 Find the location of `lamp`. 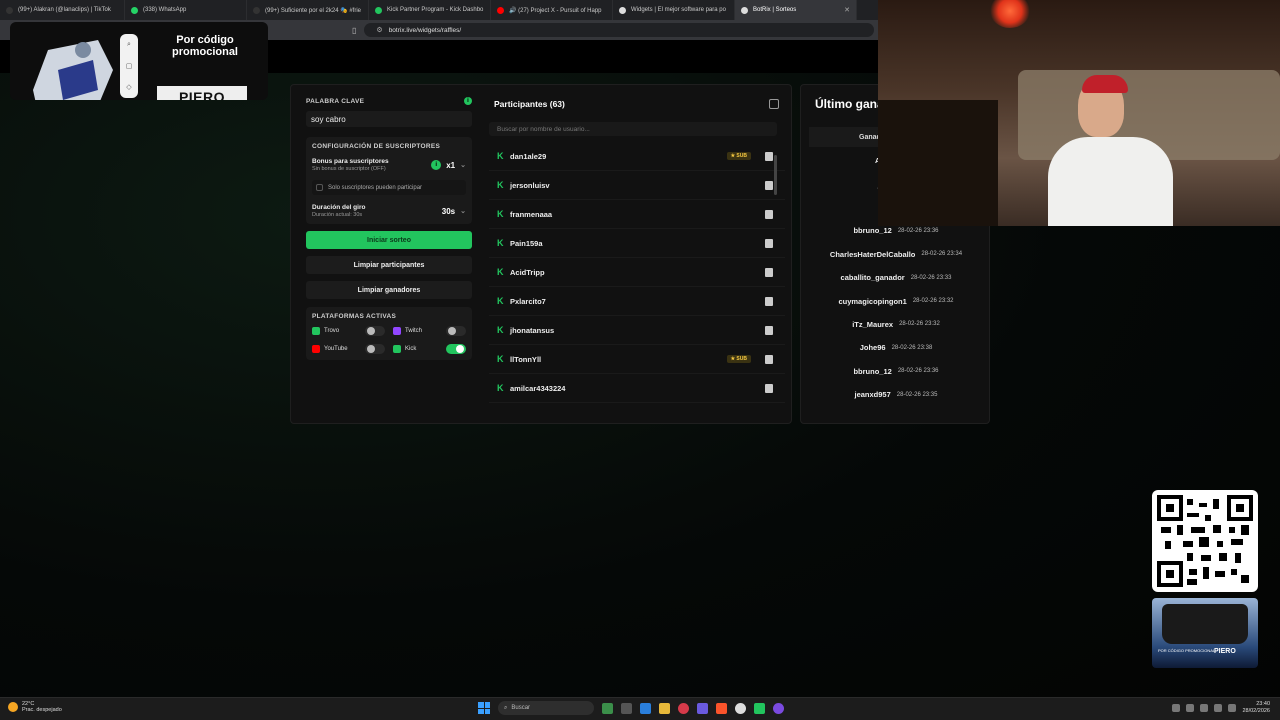

lamp is located at coordinates (1010, 14).